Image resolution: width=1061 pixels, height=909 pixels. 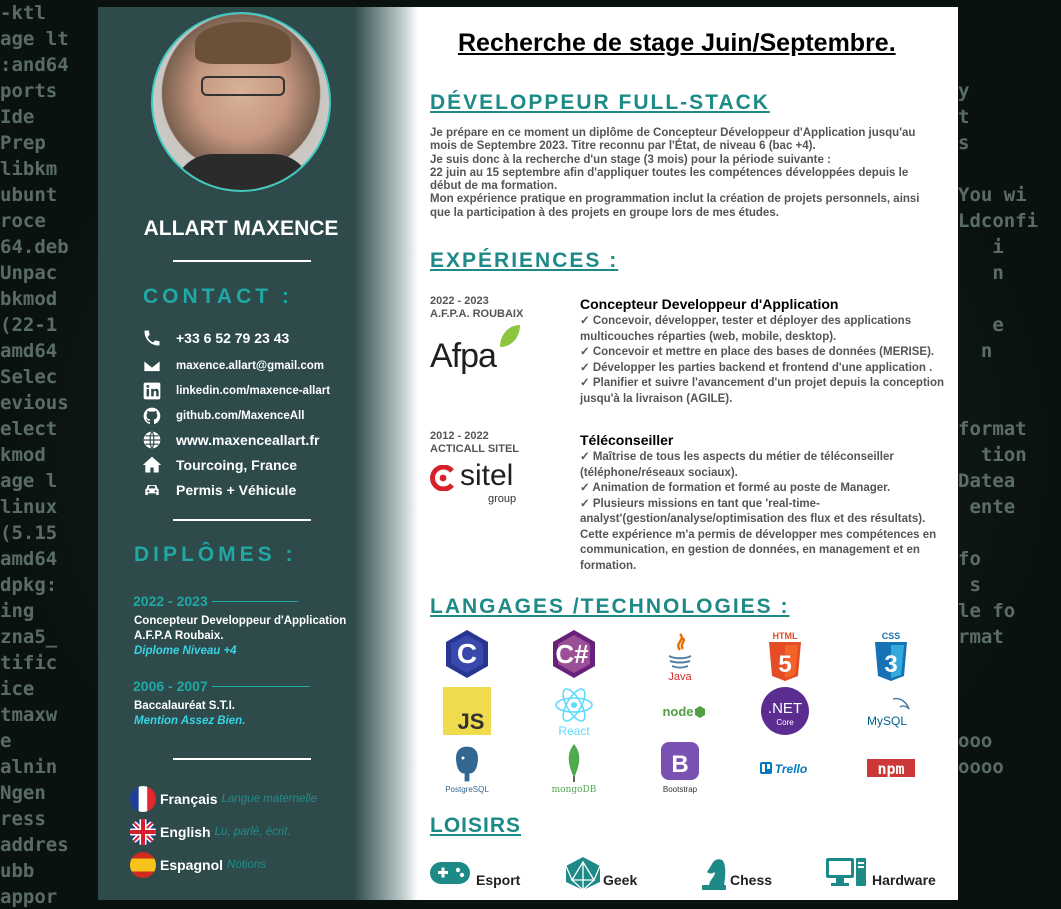 I want to click on contact-linkedin: linkedin.com/maxence-allart, so click(x=236, y=391).